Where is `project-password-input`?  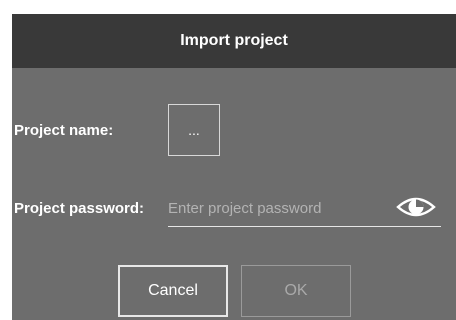 project-password-input is located at coordinates (278, 208).